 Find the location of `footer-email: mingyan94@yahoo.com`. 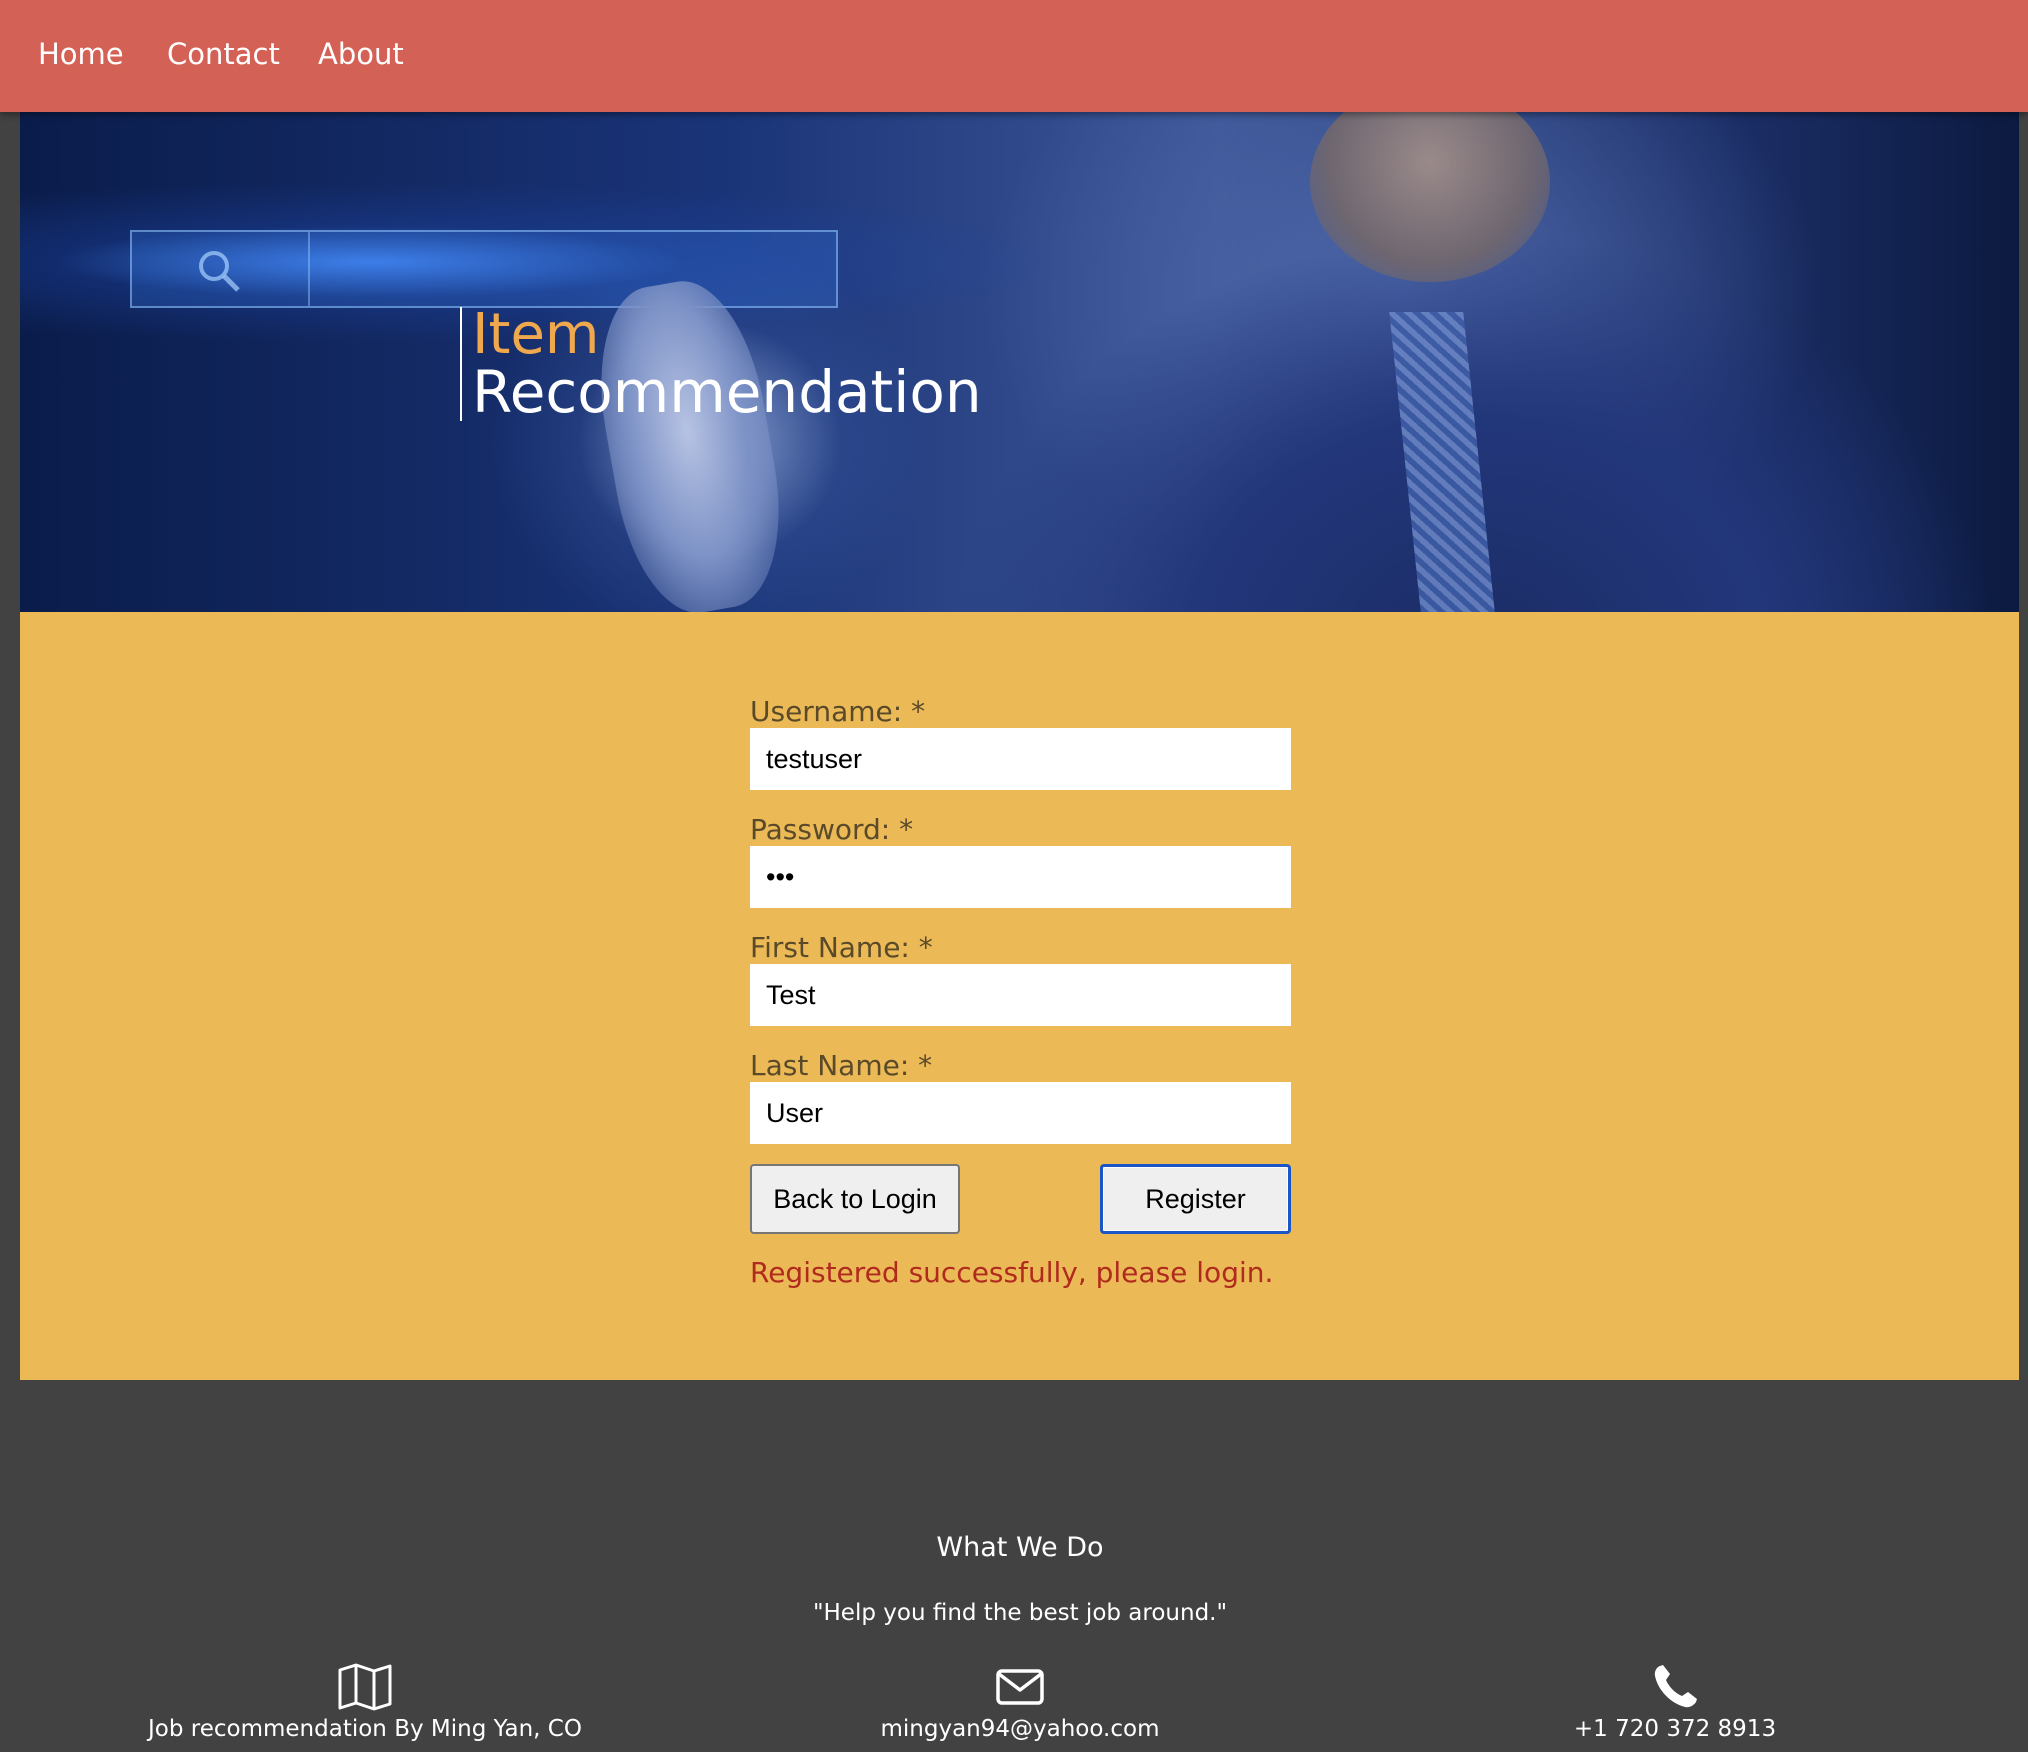

footer-email: mingyan94@yahoo.com is located at coordinates (1020, 1702).